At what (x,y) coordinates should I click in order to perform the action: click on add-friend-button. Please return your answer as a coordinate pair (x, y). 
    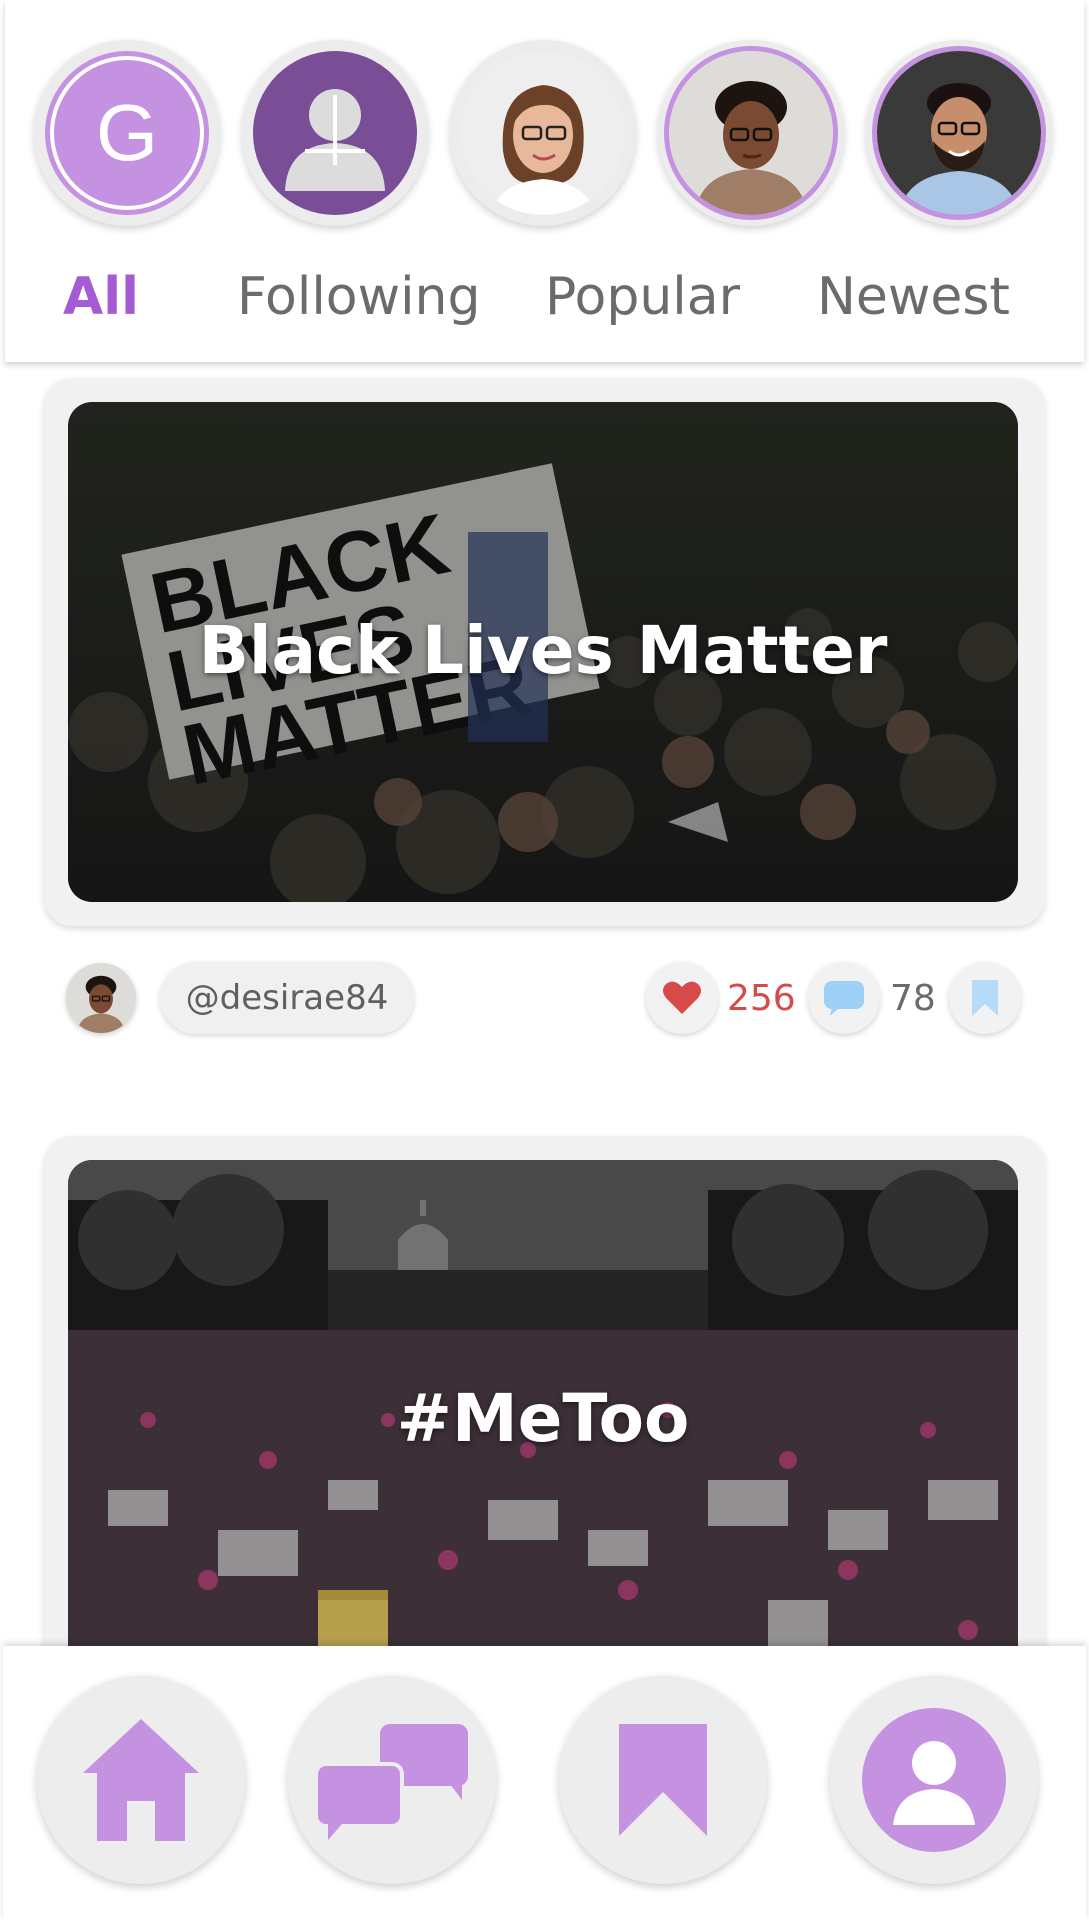
    Looking at the image, I should click on (335, 133).